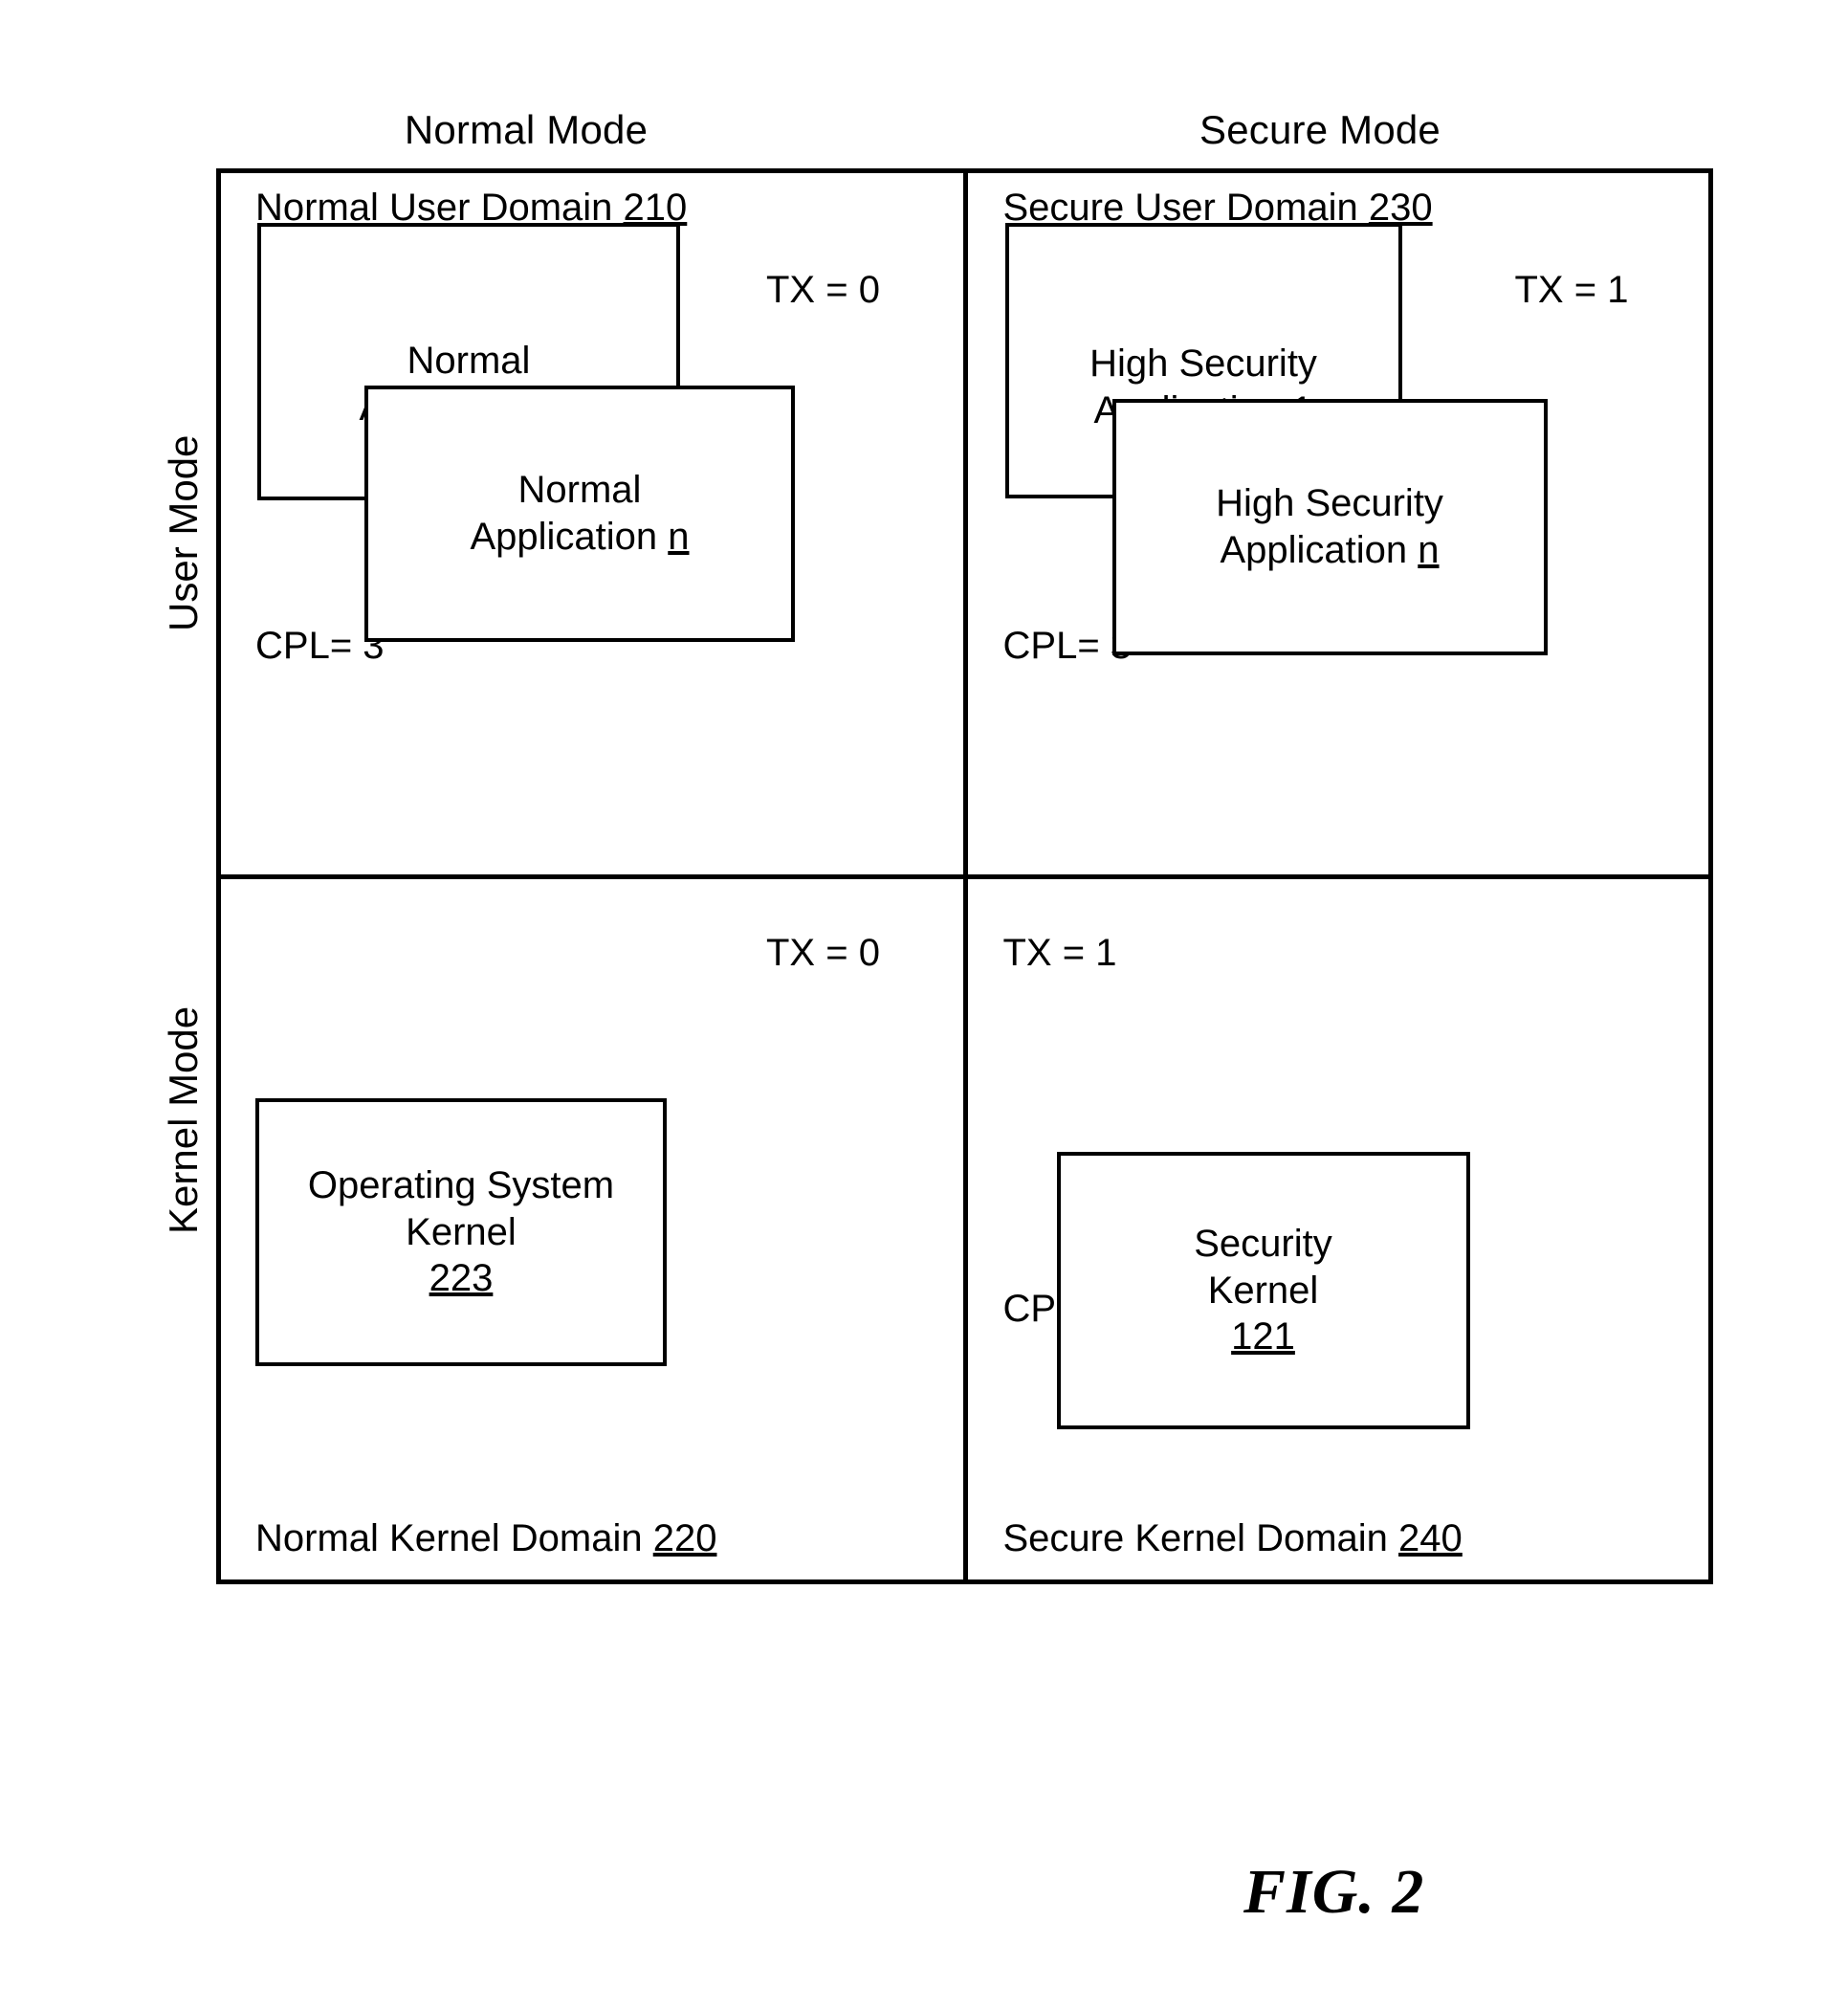  What do you see at coordinates (1195, 1538) in the screenshot?
I see `label-secure-kernel-domain-title: Secure Kernel Domain` at bounding box center [1195, 1538].